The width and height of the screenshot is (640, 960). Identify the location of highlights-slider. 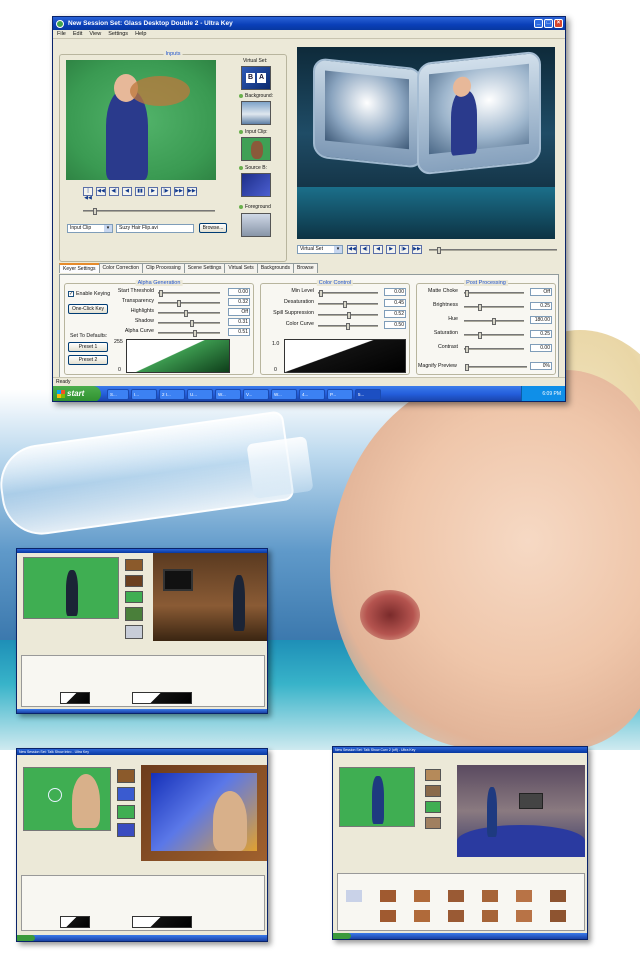
(189, 313).